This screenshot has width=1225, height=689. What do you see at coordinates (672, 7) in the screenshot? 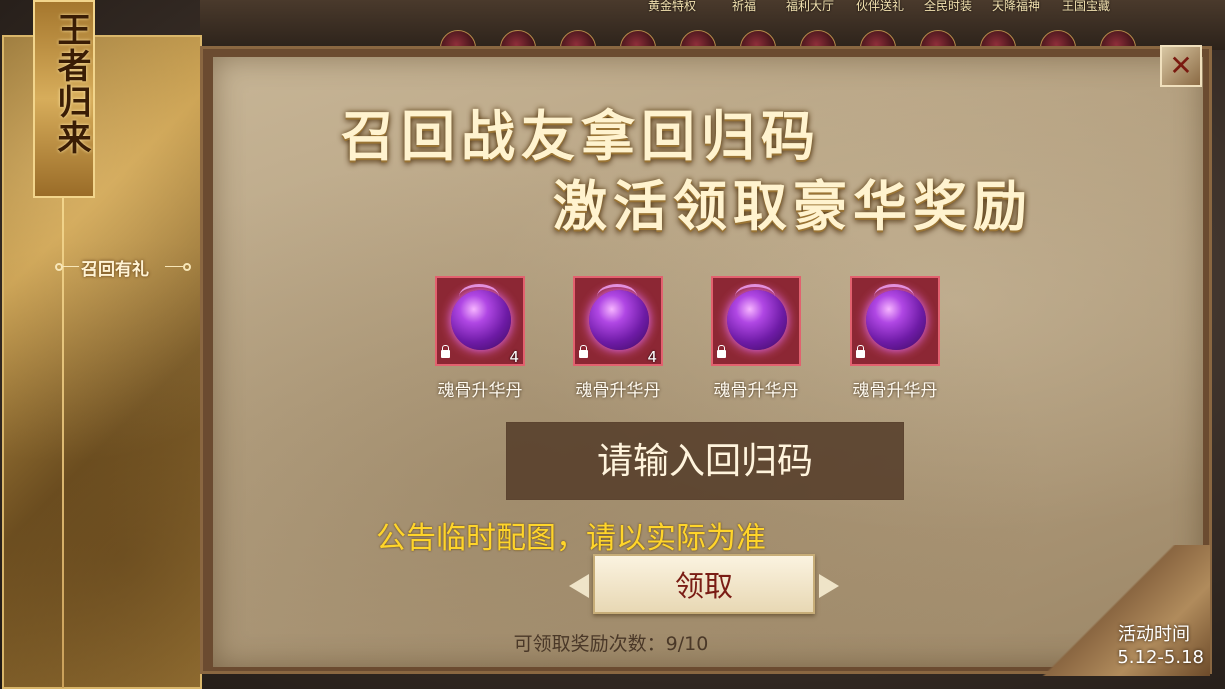
I see `top-menu-item: 黄金特权` at bounding box center [672, 7].